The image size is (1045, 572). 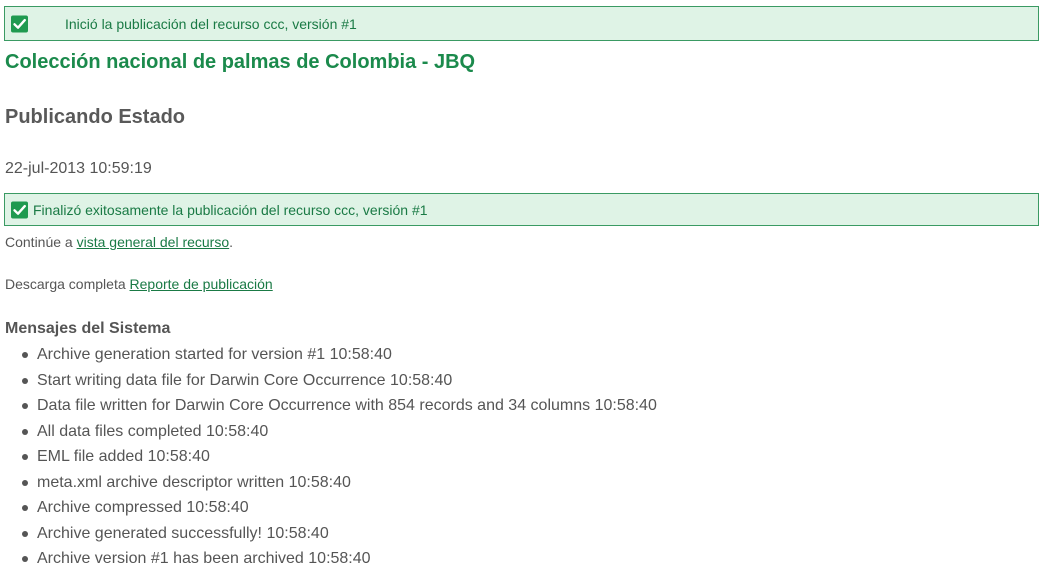 I want to click on continue-suffix: ., so click(x=231, y=242).